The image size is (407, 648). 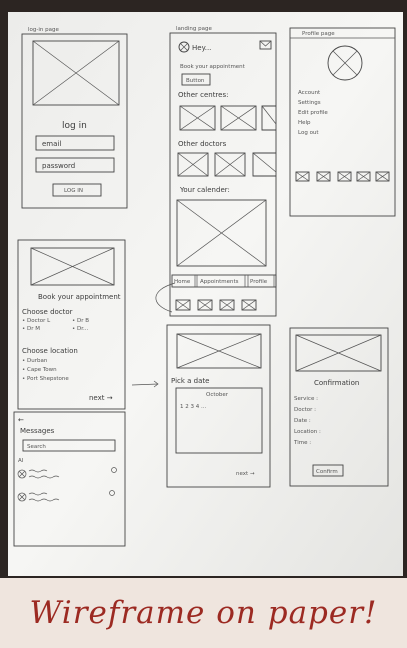 I want to click on menu-log-out: Log out, so click(x=308, y=133).